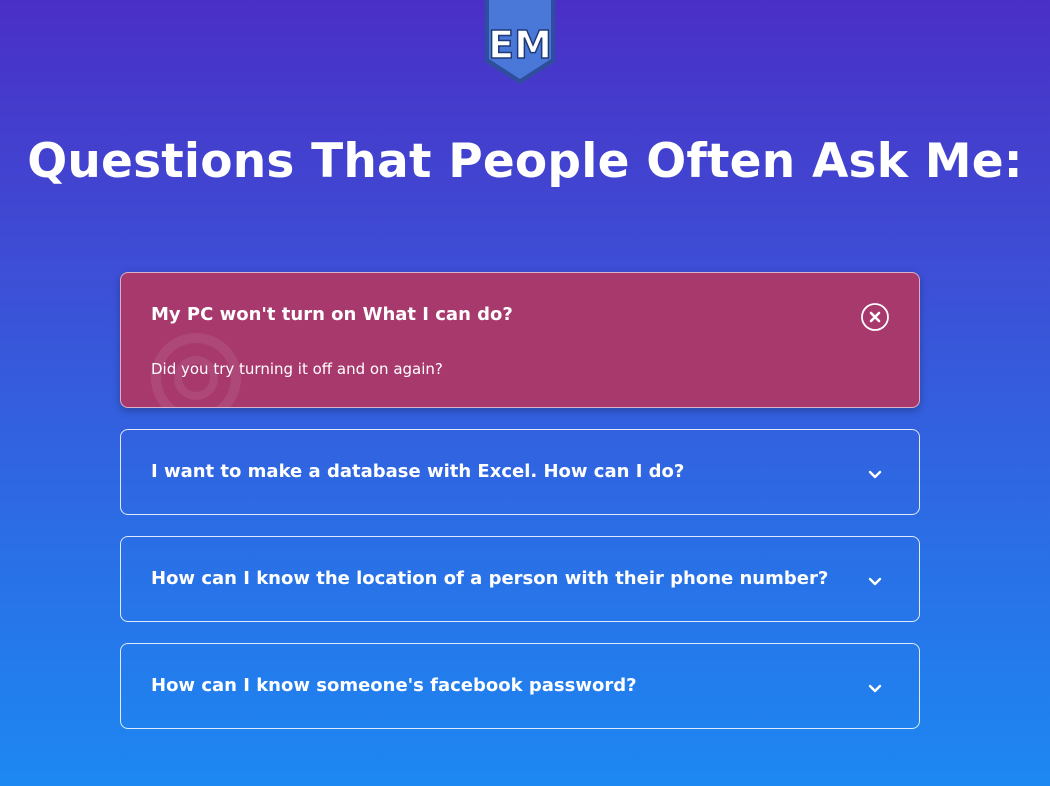 Image resolution: width=1050 pixels, height=786 pixels. I want to click on logo-text: EM, so click(520, 45).